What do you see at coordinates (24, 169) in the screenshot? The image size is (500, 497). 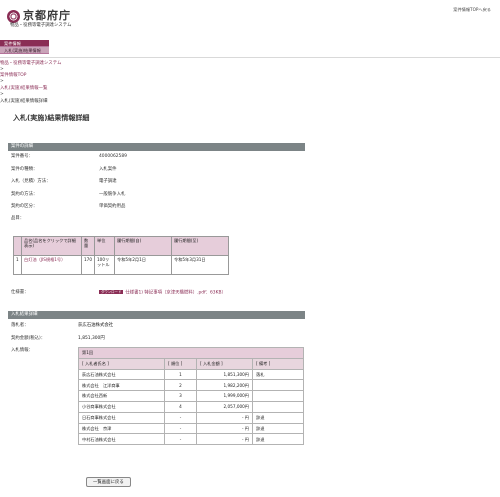 I see `case-type-label: 案件の種類：` at bounding box center [24, 169].